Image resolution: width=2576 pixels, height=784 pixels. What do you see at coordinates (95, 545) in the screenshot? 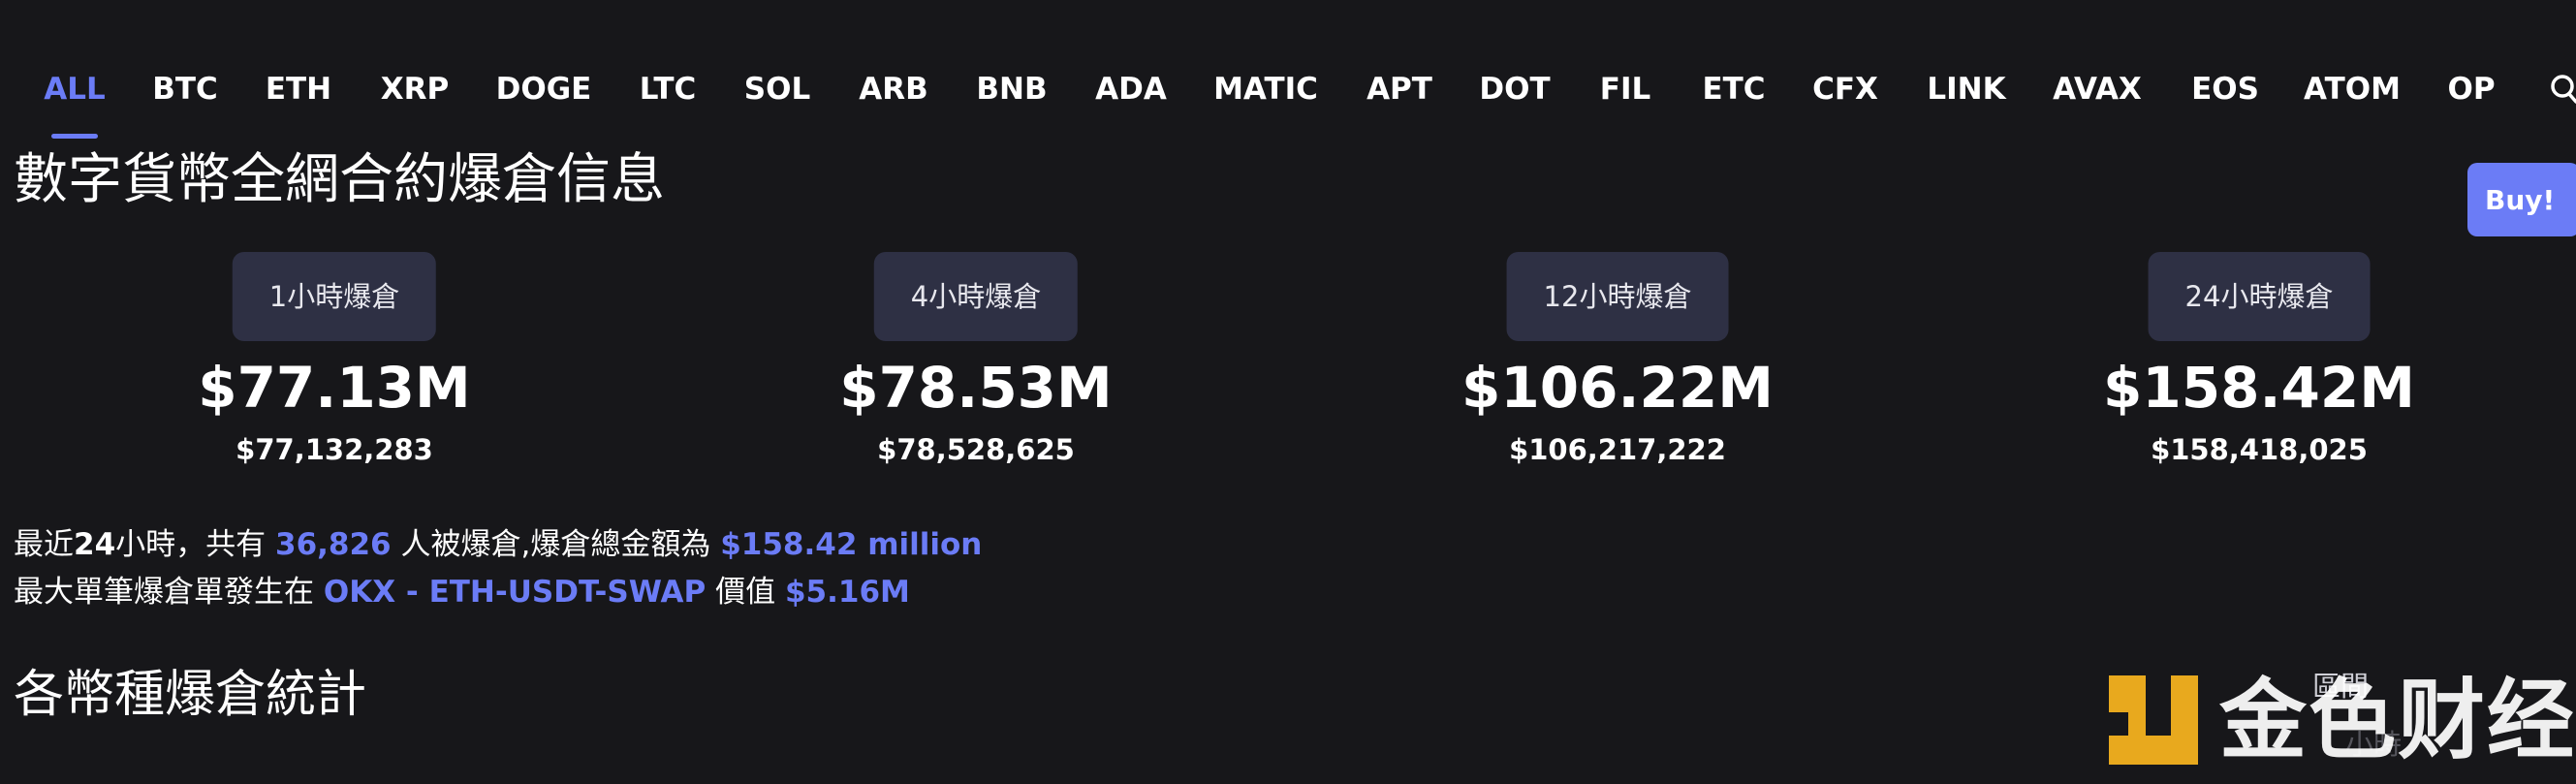
I see `summary-hours: 24` at bounding box center [95, 545].